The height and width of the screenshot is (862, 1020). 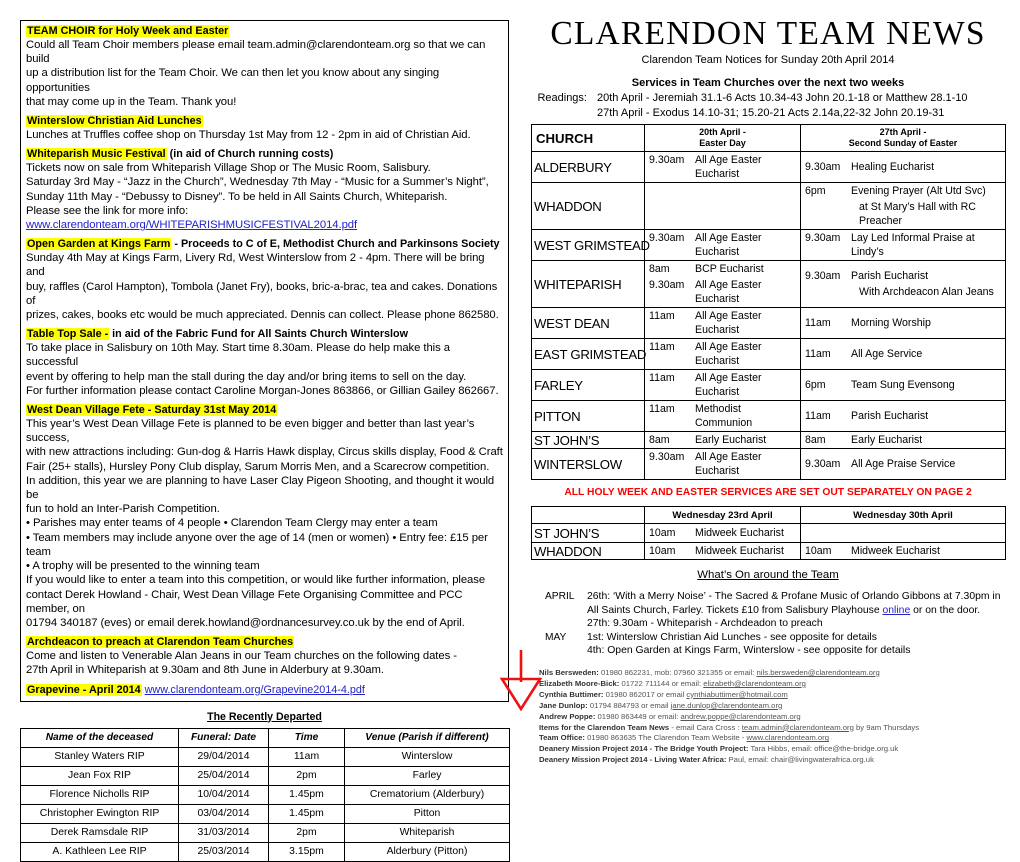 I want to click on notice-heading: Winterslow Christian Aid Lunches, so click(x=264, y=121).